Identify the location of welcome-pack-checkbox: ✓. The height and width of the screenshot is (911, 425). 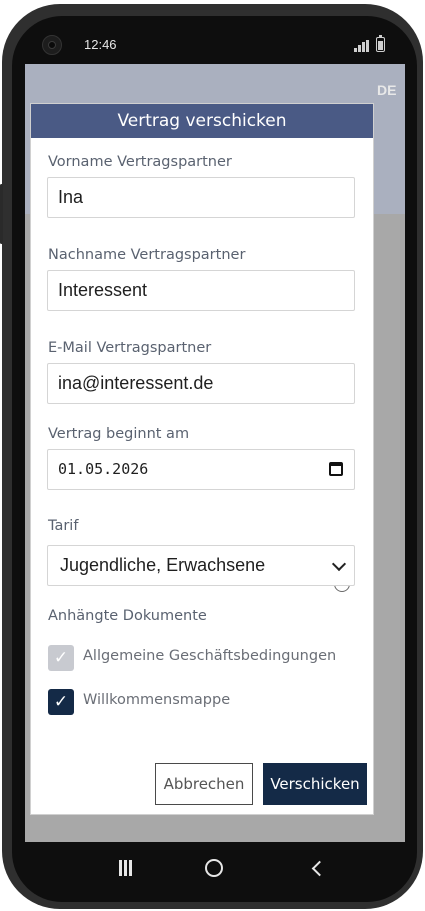
(61, 702).